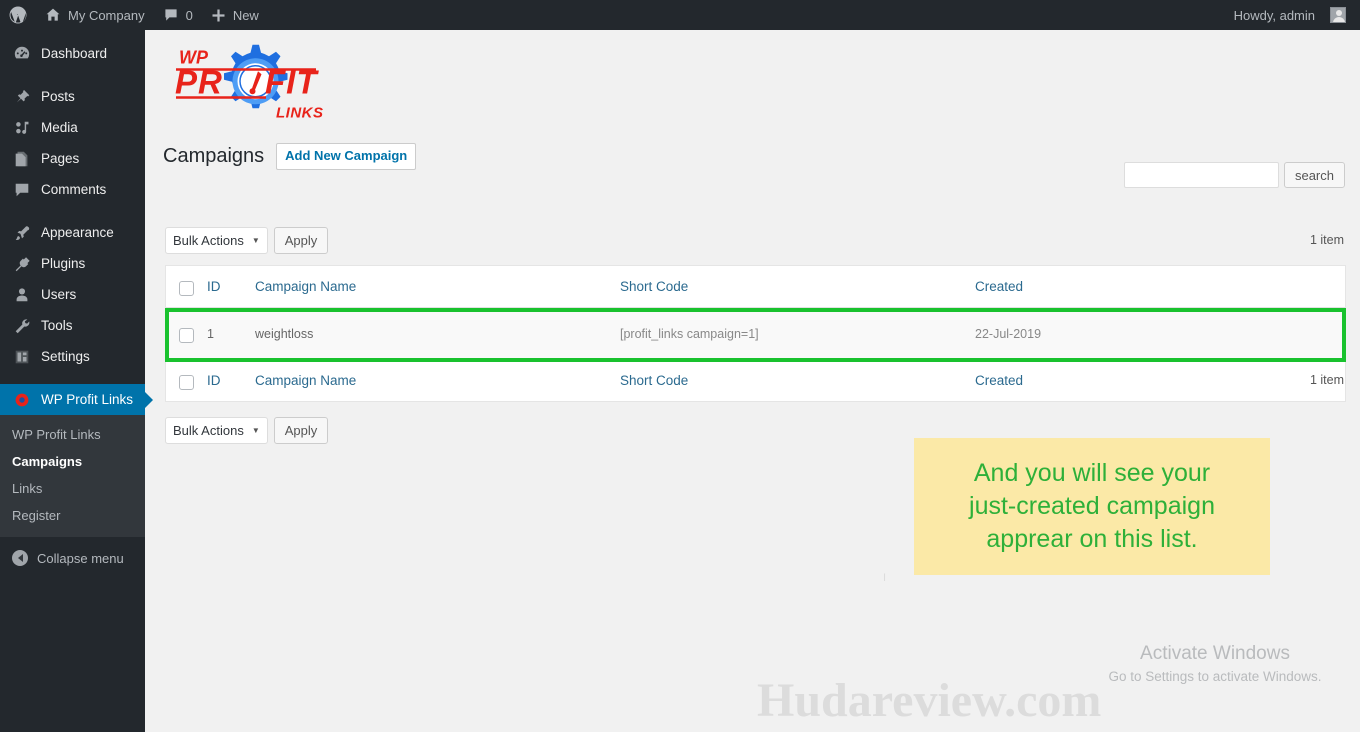 The width and height of the screenshot is (1360, 732). Describe the element at coordinates (214, 155) in the screenshot. I see `page-title: Campaigns` at that location.